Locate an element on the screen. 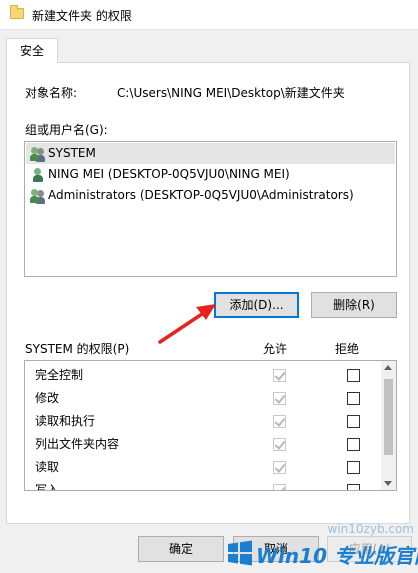 The image size is (418, 573). tab-security: 安全 is located at coordinates (32, 50).